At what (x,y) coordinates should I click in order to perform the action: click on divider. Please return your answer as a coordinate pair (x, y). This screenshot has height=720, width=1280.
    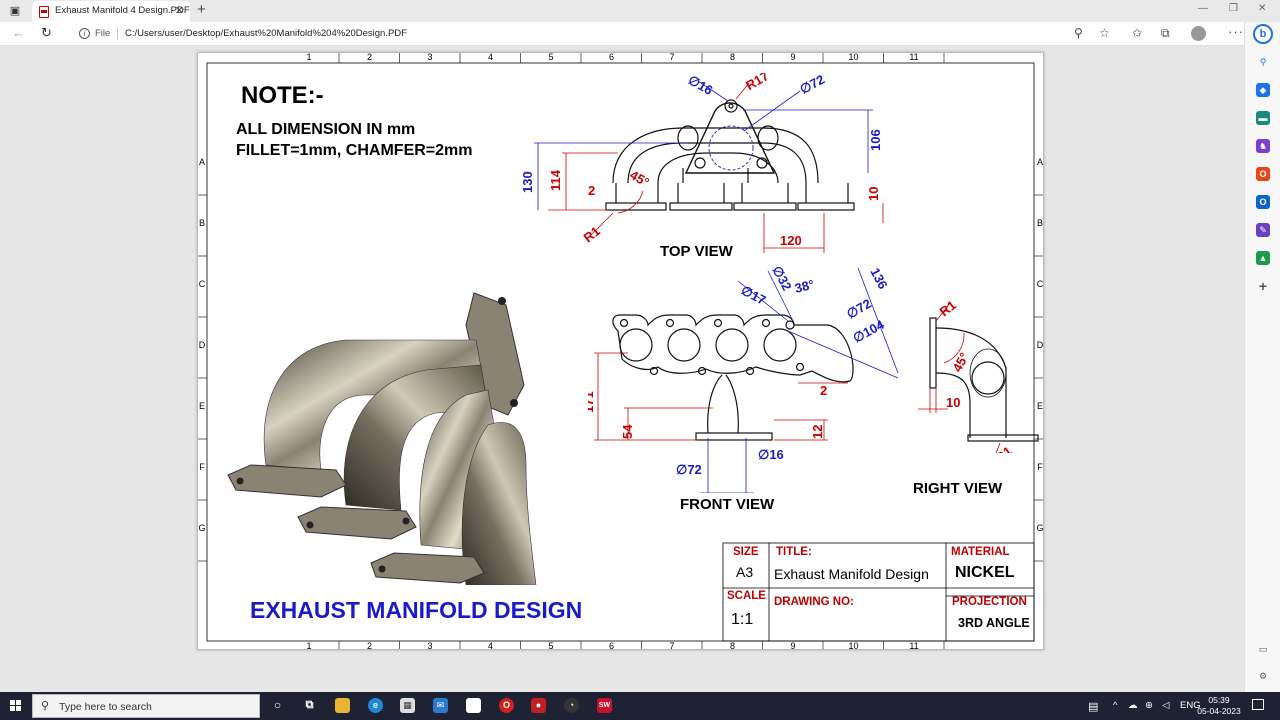
    Looking at the image, I should click on (117, 34).